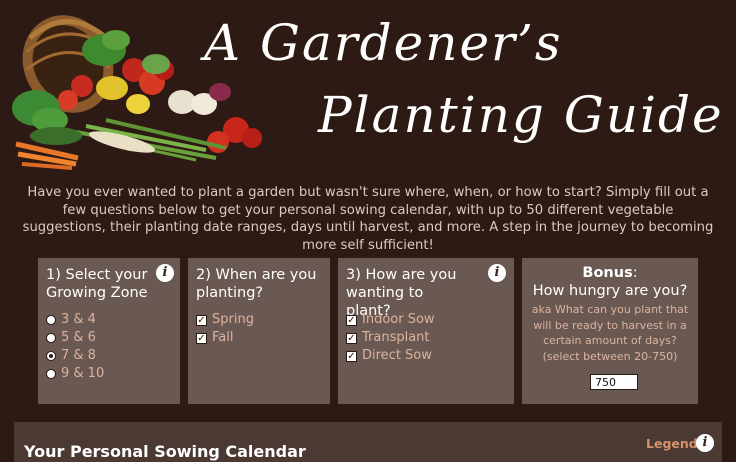  What do you see at coordinates (51, 356) in the screenshot?
I see `radio-button-selected` at bounding box center [51, 356].